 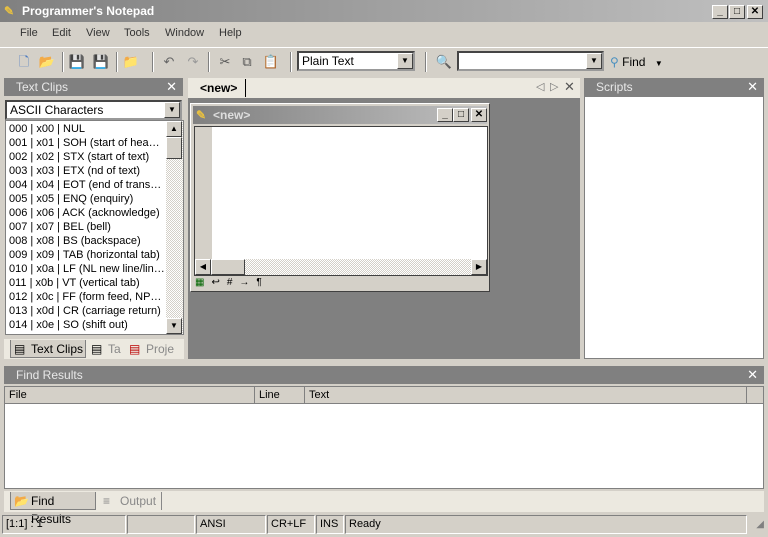 I want to click on column-file: File, so click(x=130, y=395).